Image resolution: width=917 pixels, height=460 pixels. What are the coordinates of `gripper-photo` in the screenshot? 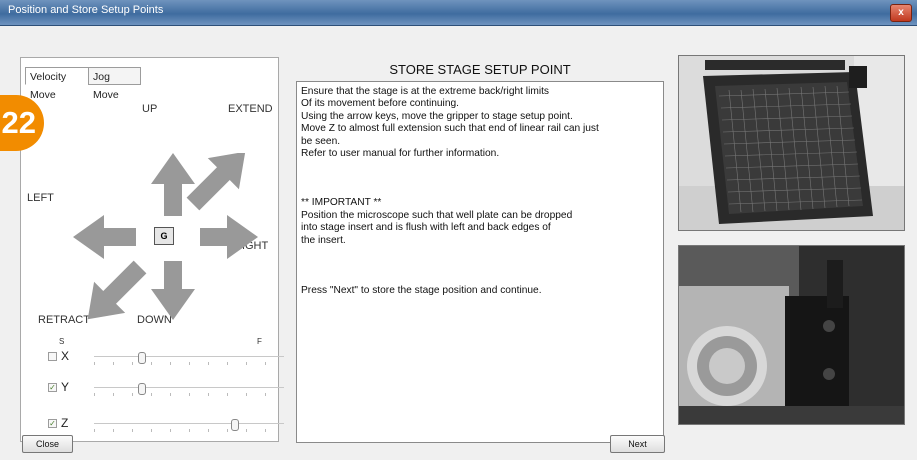 It's located at (791, 335).